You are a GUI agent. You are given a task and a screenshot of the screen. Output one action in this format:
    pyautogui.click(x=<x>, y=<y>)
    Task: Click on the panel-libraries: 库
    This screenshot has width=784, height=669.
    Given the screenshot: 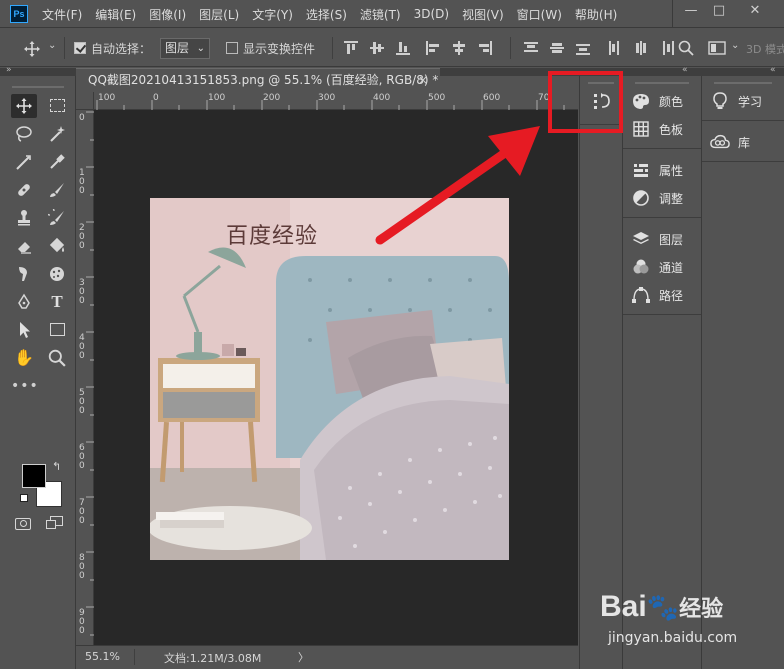 What is the action you would take?
    pyautogui.click(x=730, y=142)
    